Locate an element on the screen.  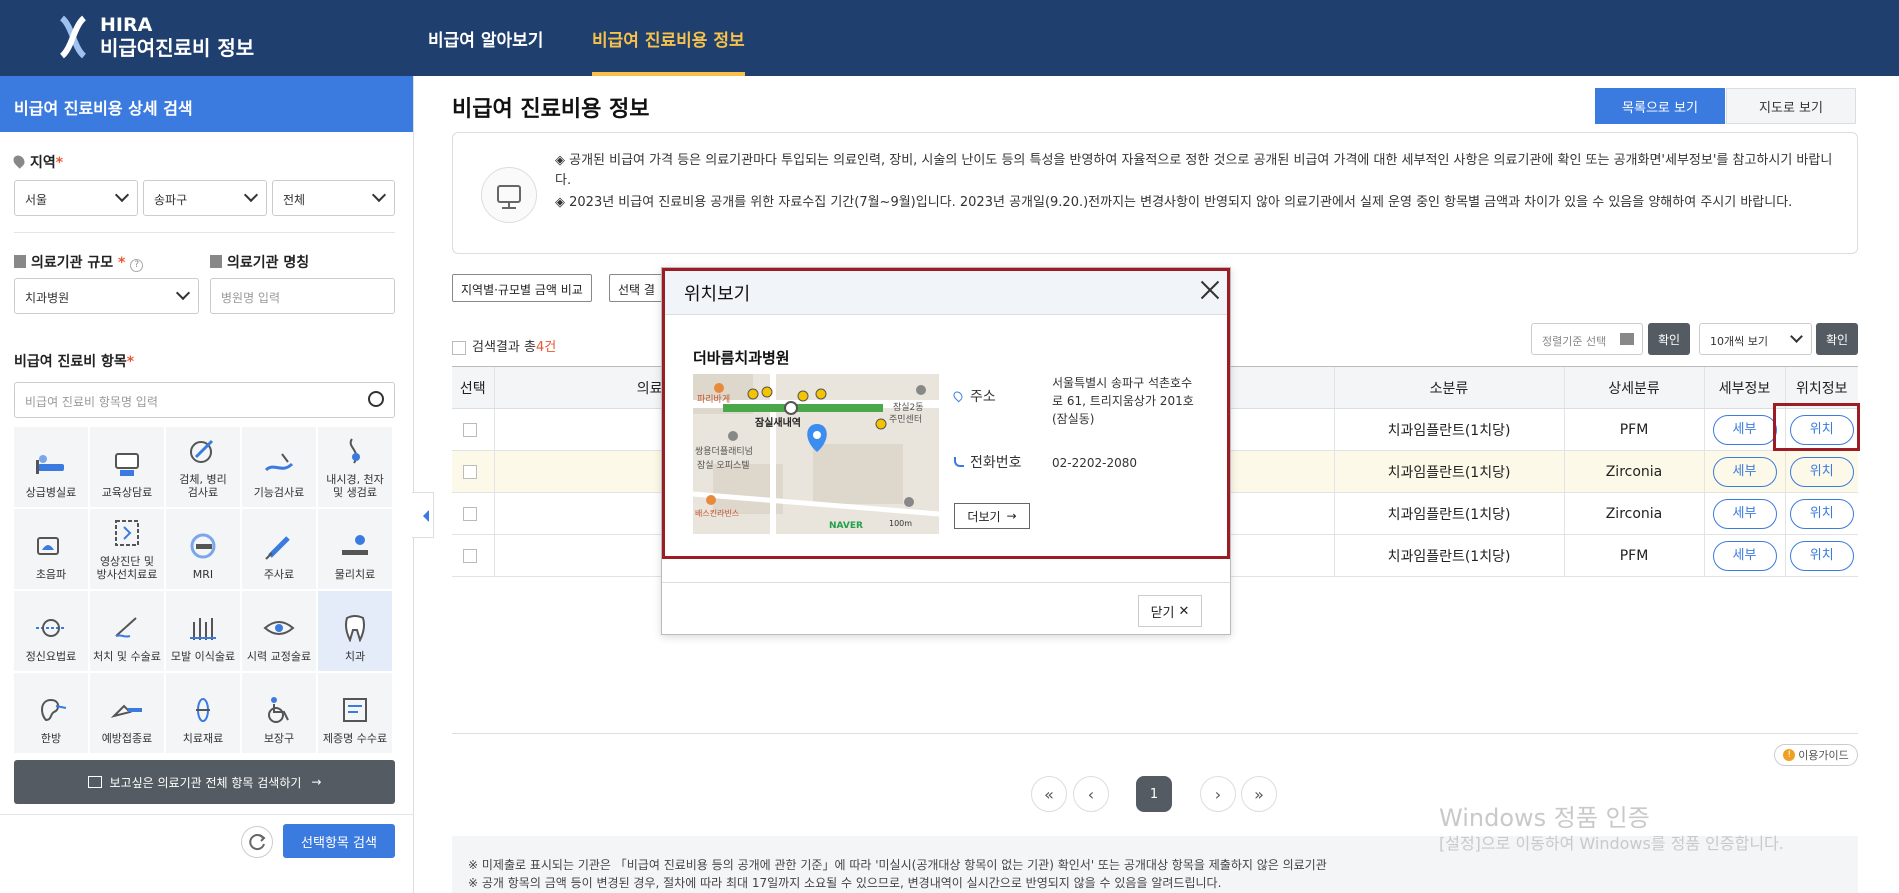
category-dental: 치과 is located at coordinates (355, 631).